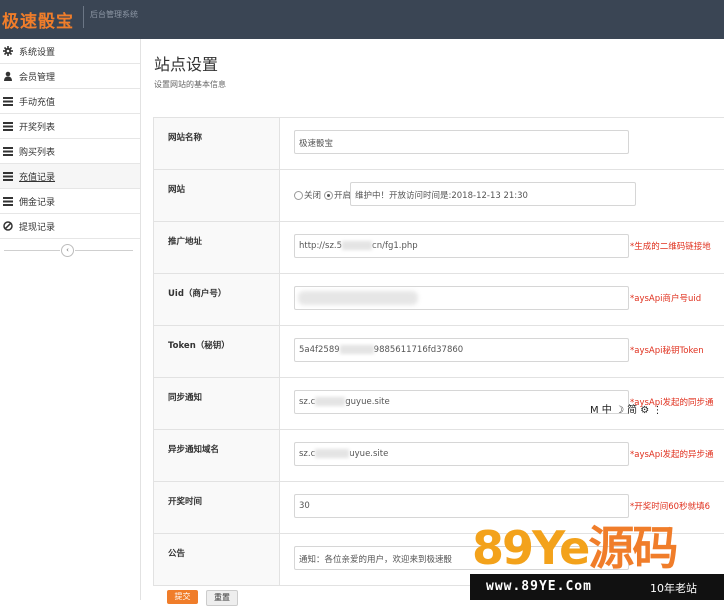 The height and width of the screenshot is (606, 724). What do you see at coordinates (8, 76) in the screenshot?
I see `user-icon` at bounding box center [8, 76].